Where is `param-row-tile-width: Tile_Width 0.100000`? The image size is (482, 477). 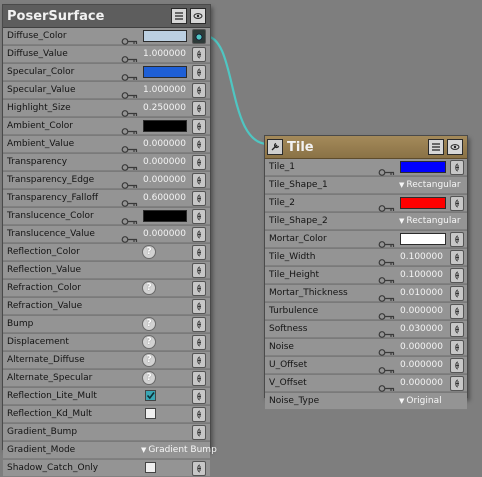
param-row-tile-width: Tile_Width 0.100000 is located at coordinates (366, 257).